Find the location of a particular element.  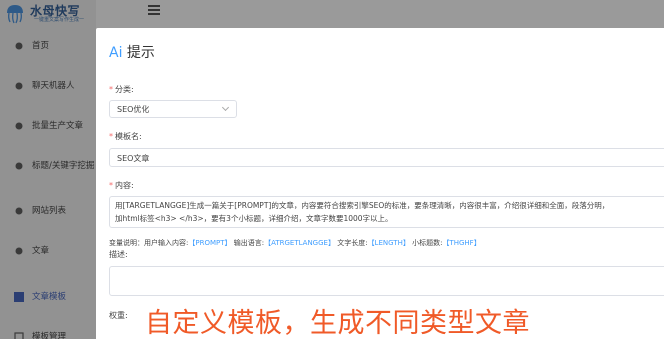

dialog-title-text: 提示 is located at coordinates (140, 53).